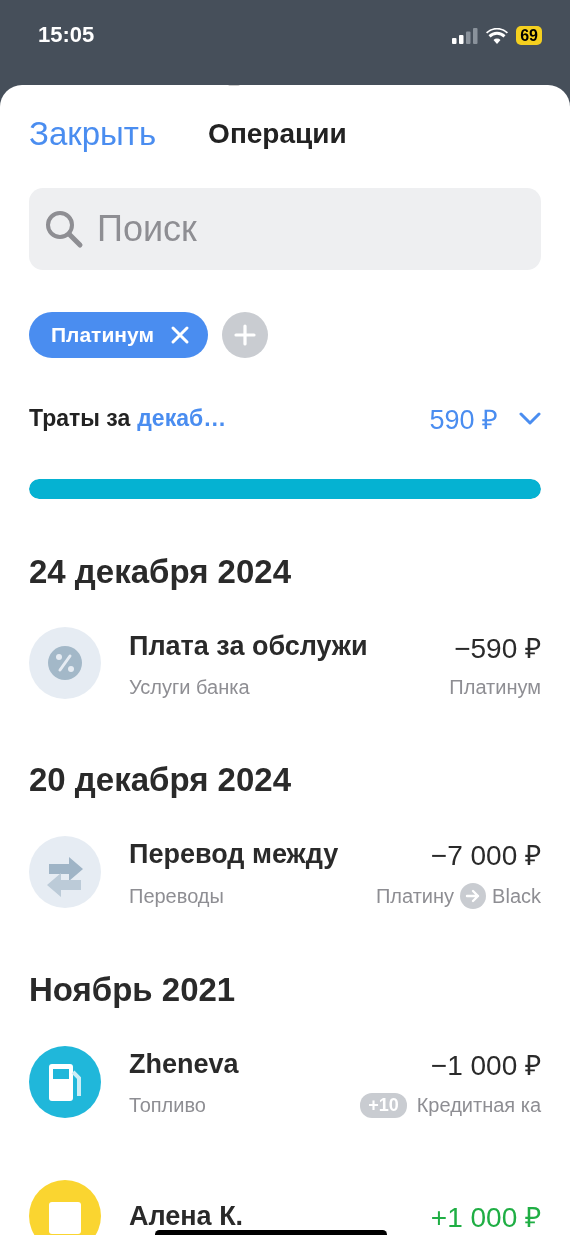 The image size is (570, 1235). Describe the element at coordinates (176, 896) in the screenshot. I see `transaction-category: Переводы` at that location.